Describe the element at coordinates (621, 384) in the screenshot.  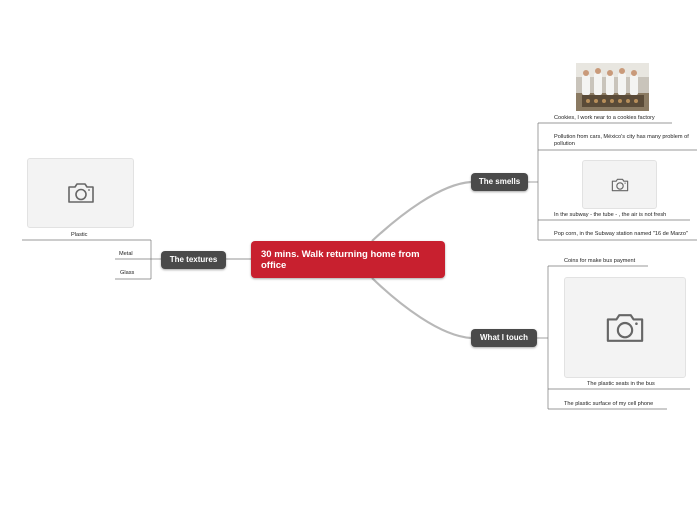
I see `subtopic-plastic-seats: The plastic seats in the bus` at that location.